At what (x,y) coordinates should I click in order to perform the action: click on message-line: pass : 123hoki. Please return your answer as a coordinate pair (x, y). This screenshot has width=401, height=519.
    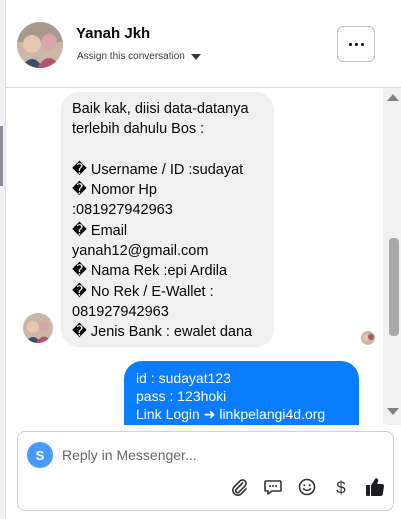
    Looking at the image, I should click on (181, 396).